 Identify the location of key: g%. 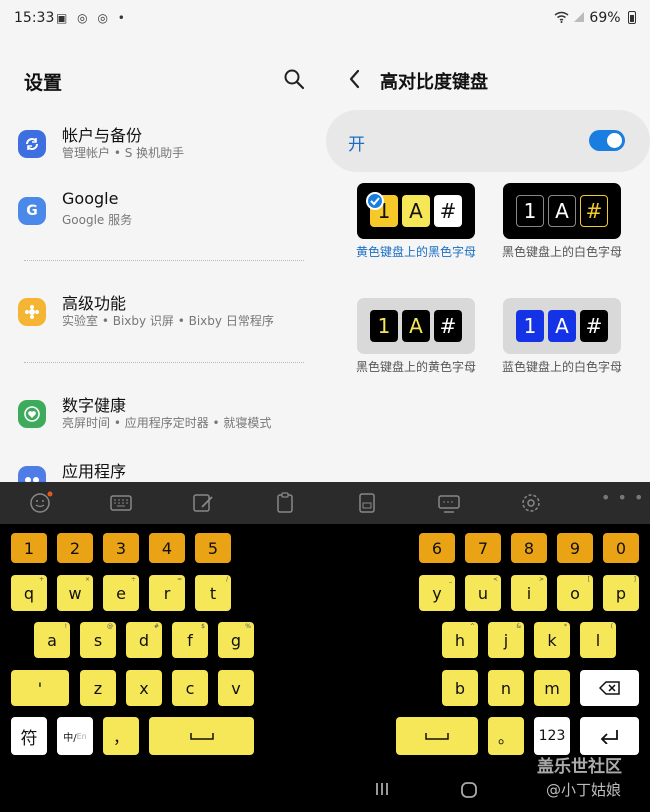
(236, 640).